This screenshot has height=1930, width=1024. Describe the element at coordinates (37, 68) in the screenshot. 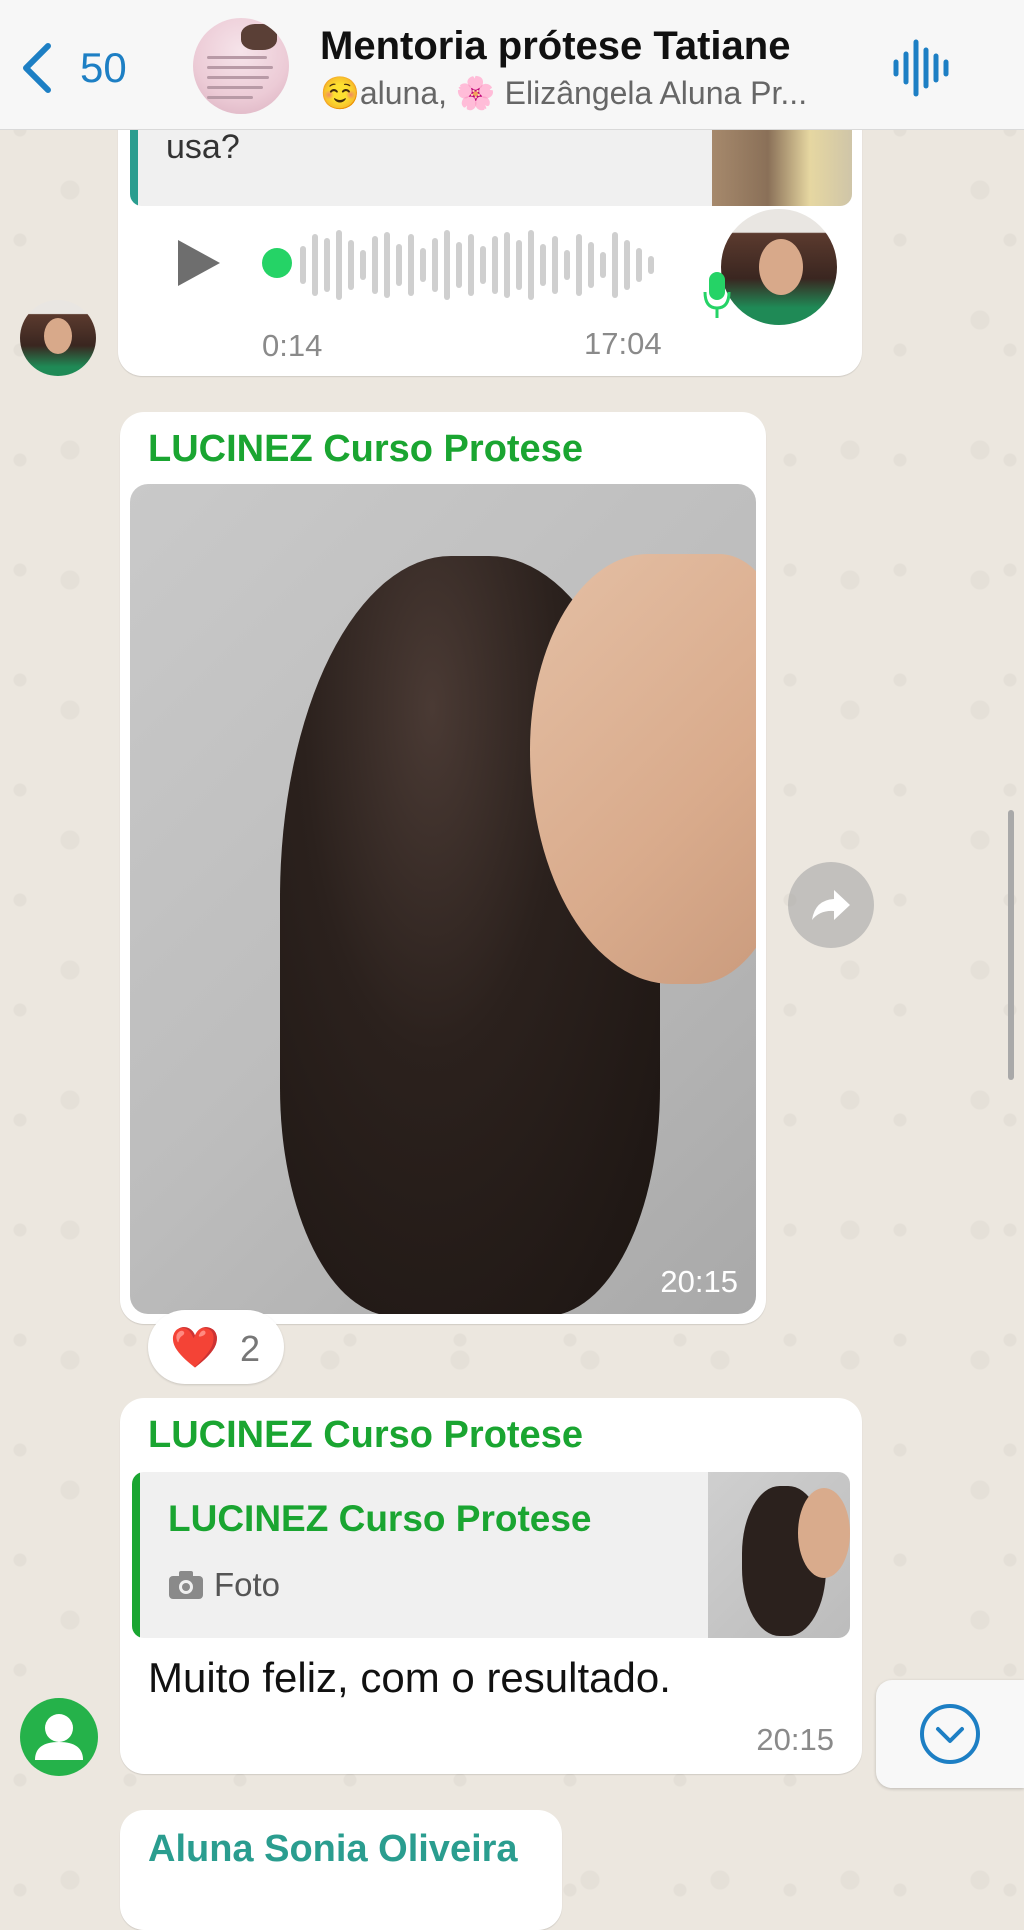

I see `chevron-left-icon` at that location.